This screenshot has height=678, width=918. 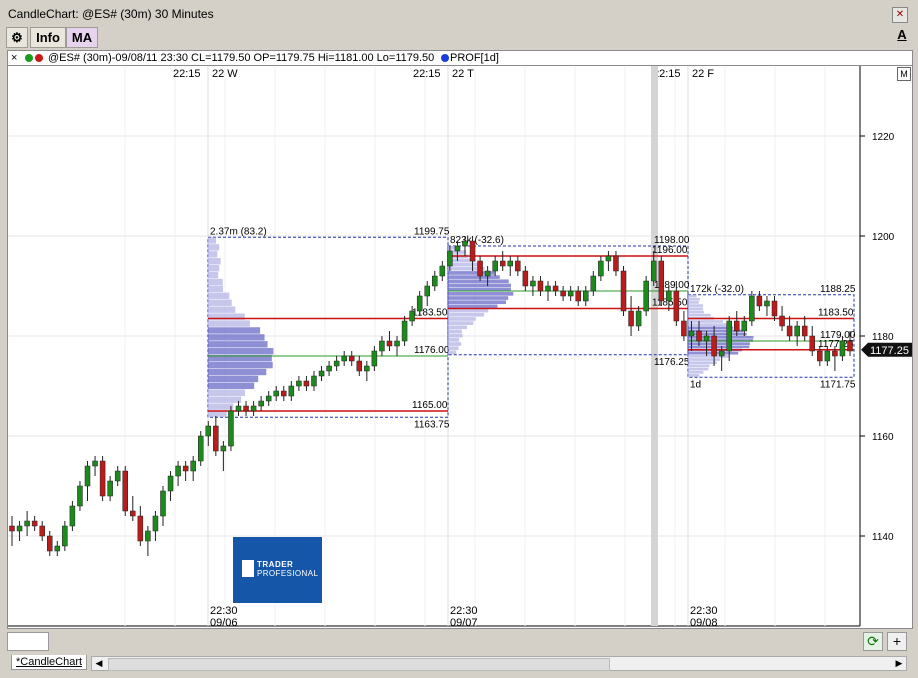 What do you see at coordinates (464, 611) in the screenshot?
I see `session-bottom-time: 22:30` at bounding box center [464, 611].